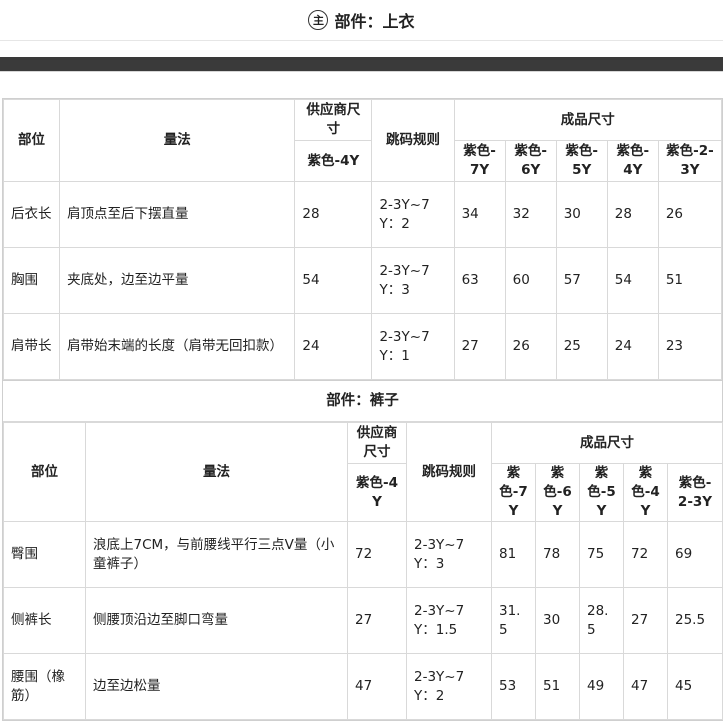  What do you see at coordinates (177, 346) in the screenshot?
I see `cell-method: 肩带始末端的长度（肩带无回扣款）` at bounding box center [177, 346].